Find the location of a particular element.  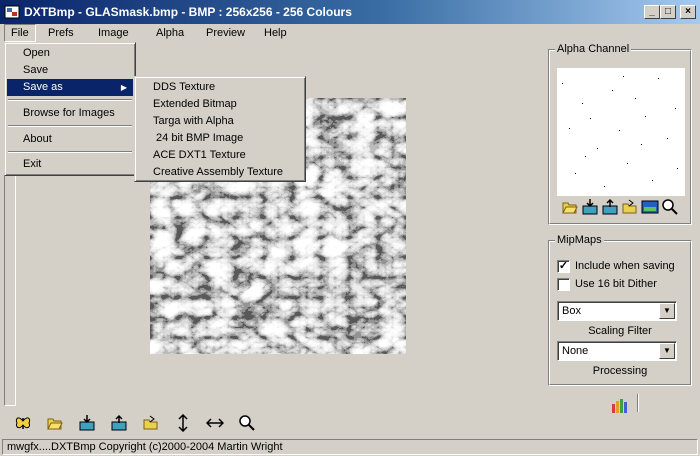

menu-prefs: Prefs is located at coordinates (61, 33).